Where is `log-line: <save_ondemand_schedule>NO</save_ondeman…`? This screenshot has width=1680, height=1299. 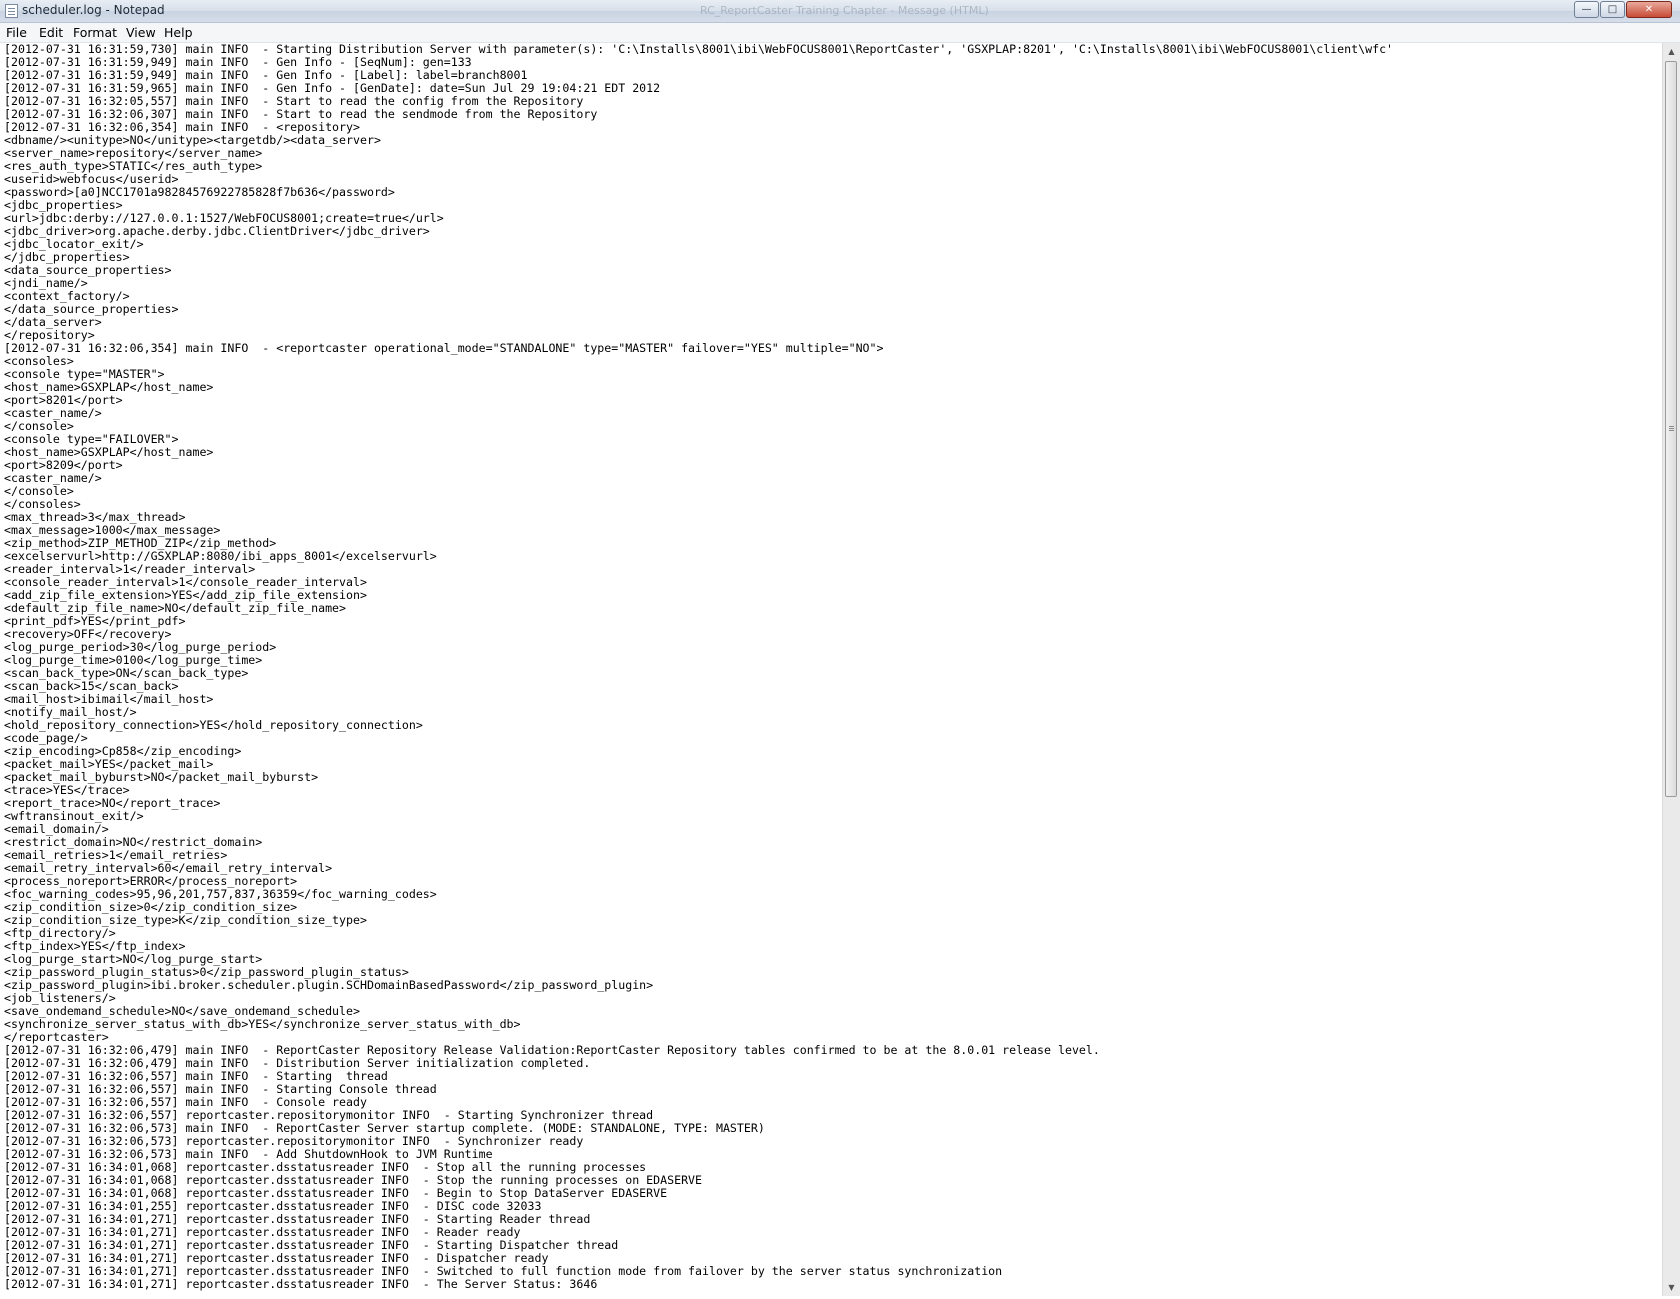 log-line: <save_ondemand_schedule>NO</save_ondeman… is located at coordinates (182, 1011).